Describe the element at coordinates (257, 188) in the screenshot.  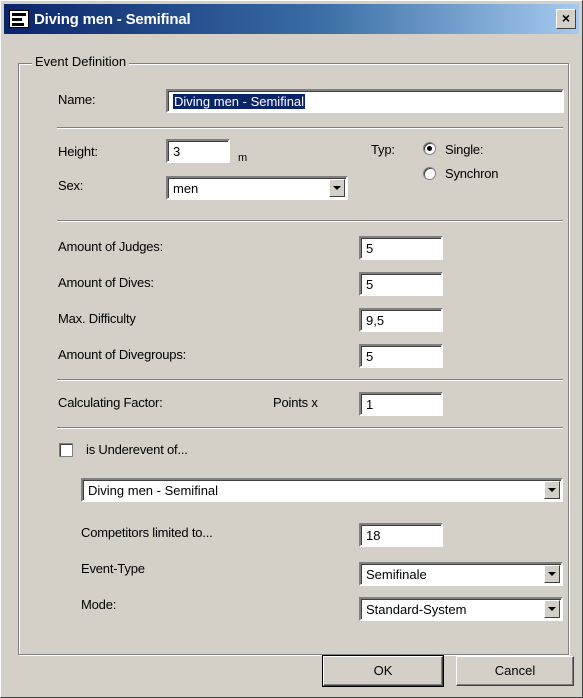
I see `sex-select: men` at that location.